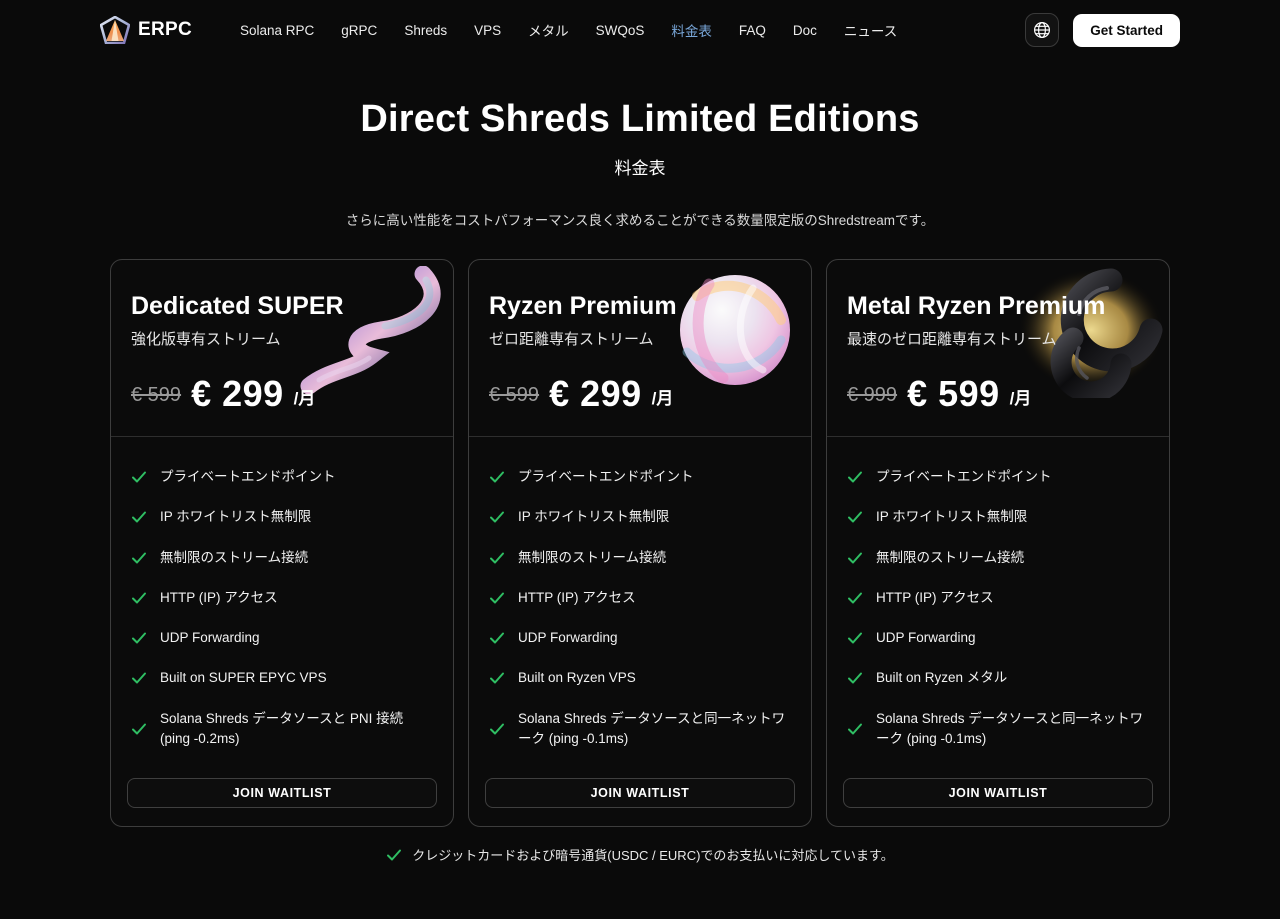  Describe the element at coordinates (206, 339) in the screenshot. I see `plan-tagline: 強化版専有ストリーム` at that location.